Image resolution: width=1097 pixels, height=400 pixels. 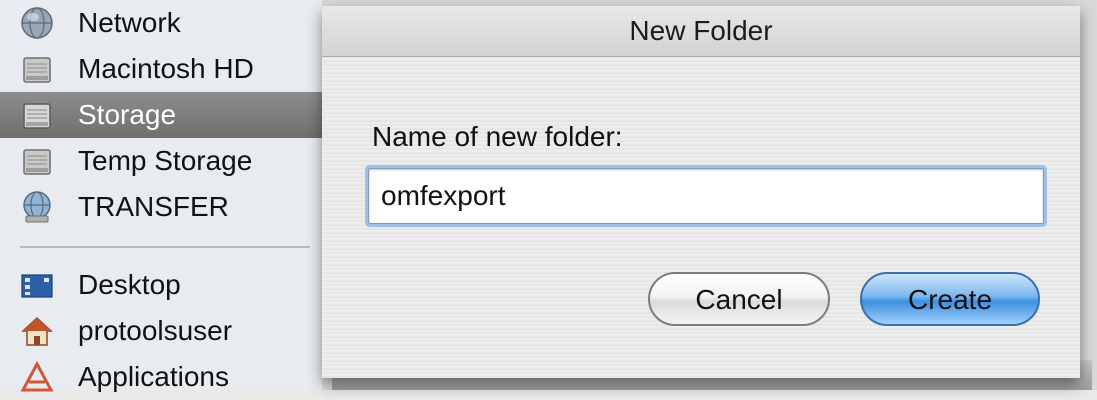 What do you see at coordinates (37, 331) in the screenshot?
I see `home-icon` at bounding box center [37, 331].